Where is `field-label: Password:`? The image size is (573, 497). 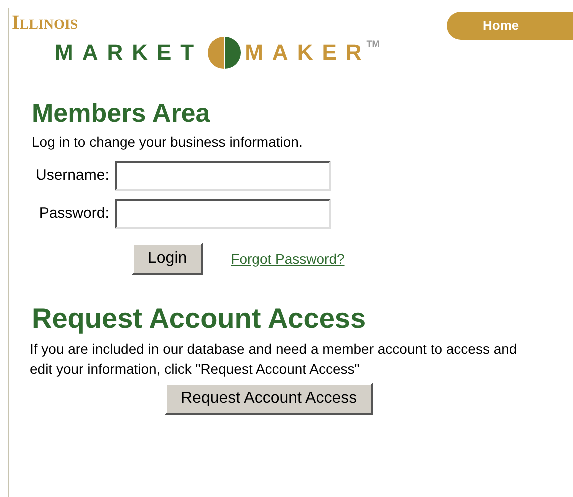
field-label: Password: is located at coordinates (74, 214).